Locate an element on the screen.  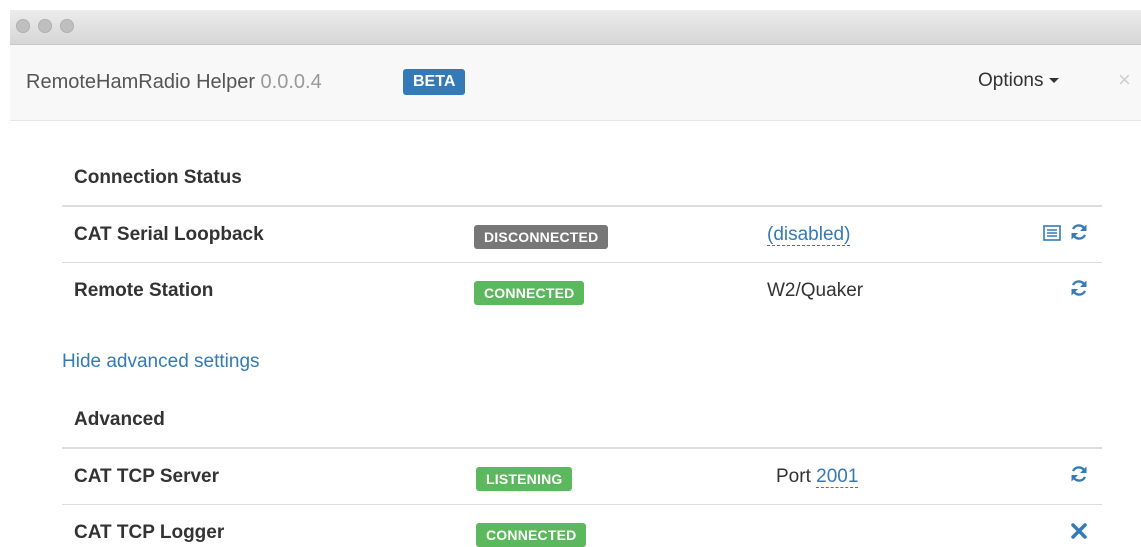
window-titlebar is located at coordinates (575, 27).